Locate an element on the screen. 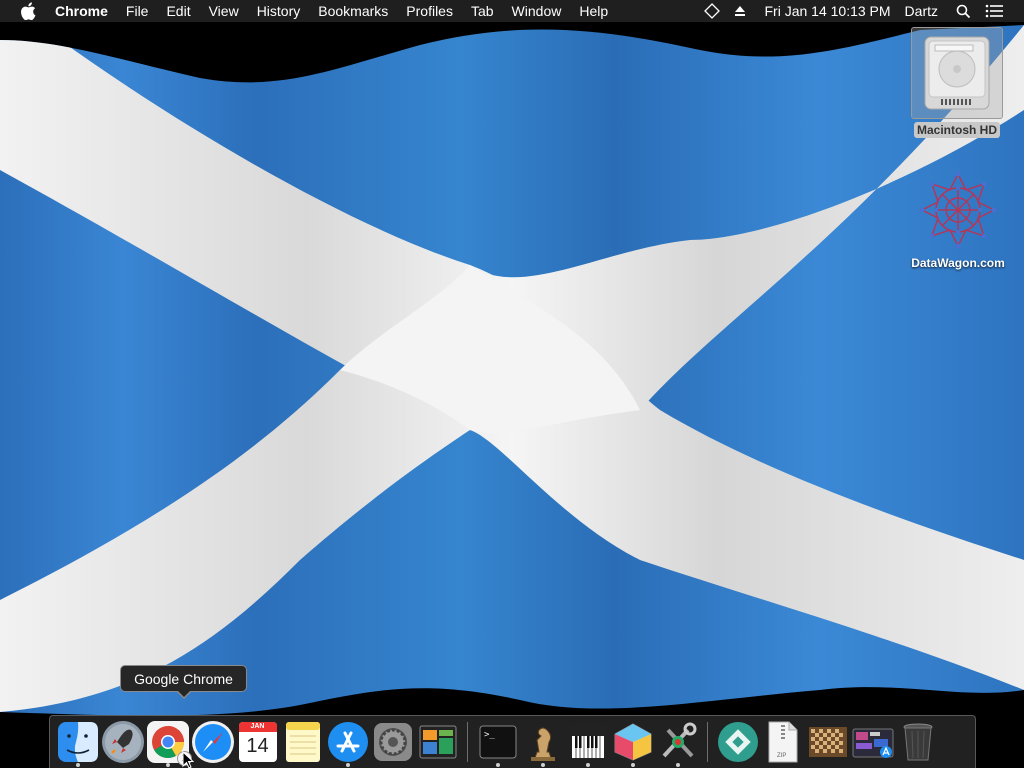 This screenshot has height=768, width=1024. dock-item-launchpad is located at coordinates (123, 742).